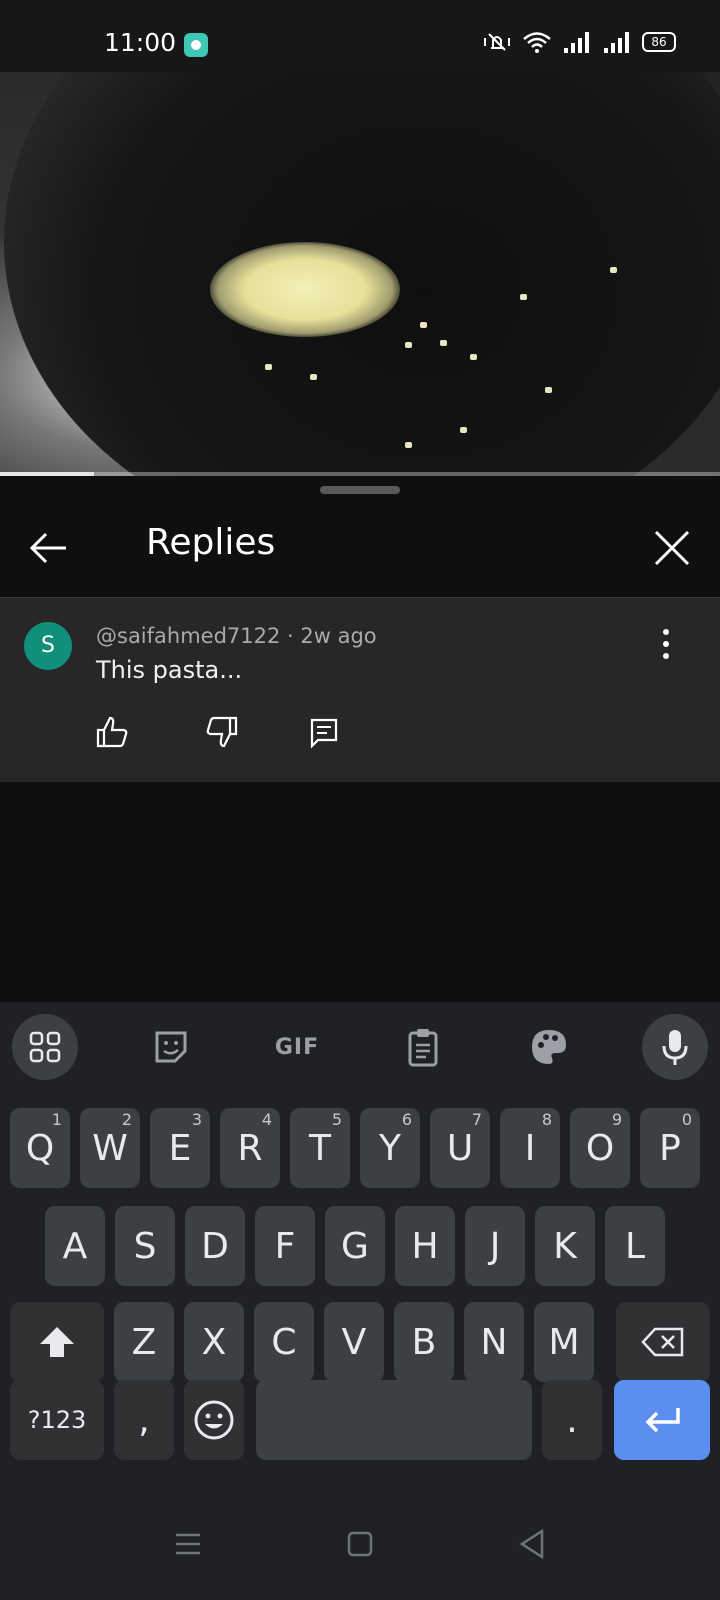 The image size is (720, 1600). What do you see at coordinates (144, 1420) in the screenshot?
I see `comma-key: ,` at bounding box center [144, 1420].